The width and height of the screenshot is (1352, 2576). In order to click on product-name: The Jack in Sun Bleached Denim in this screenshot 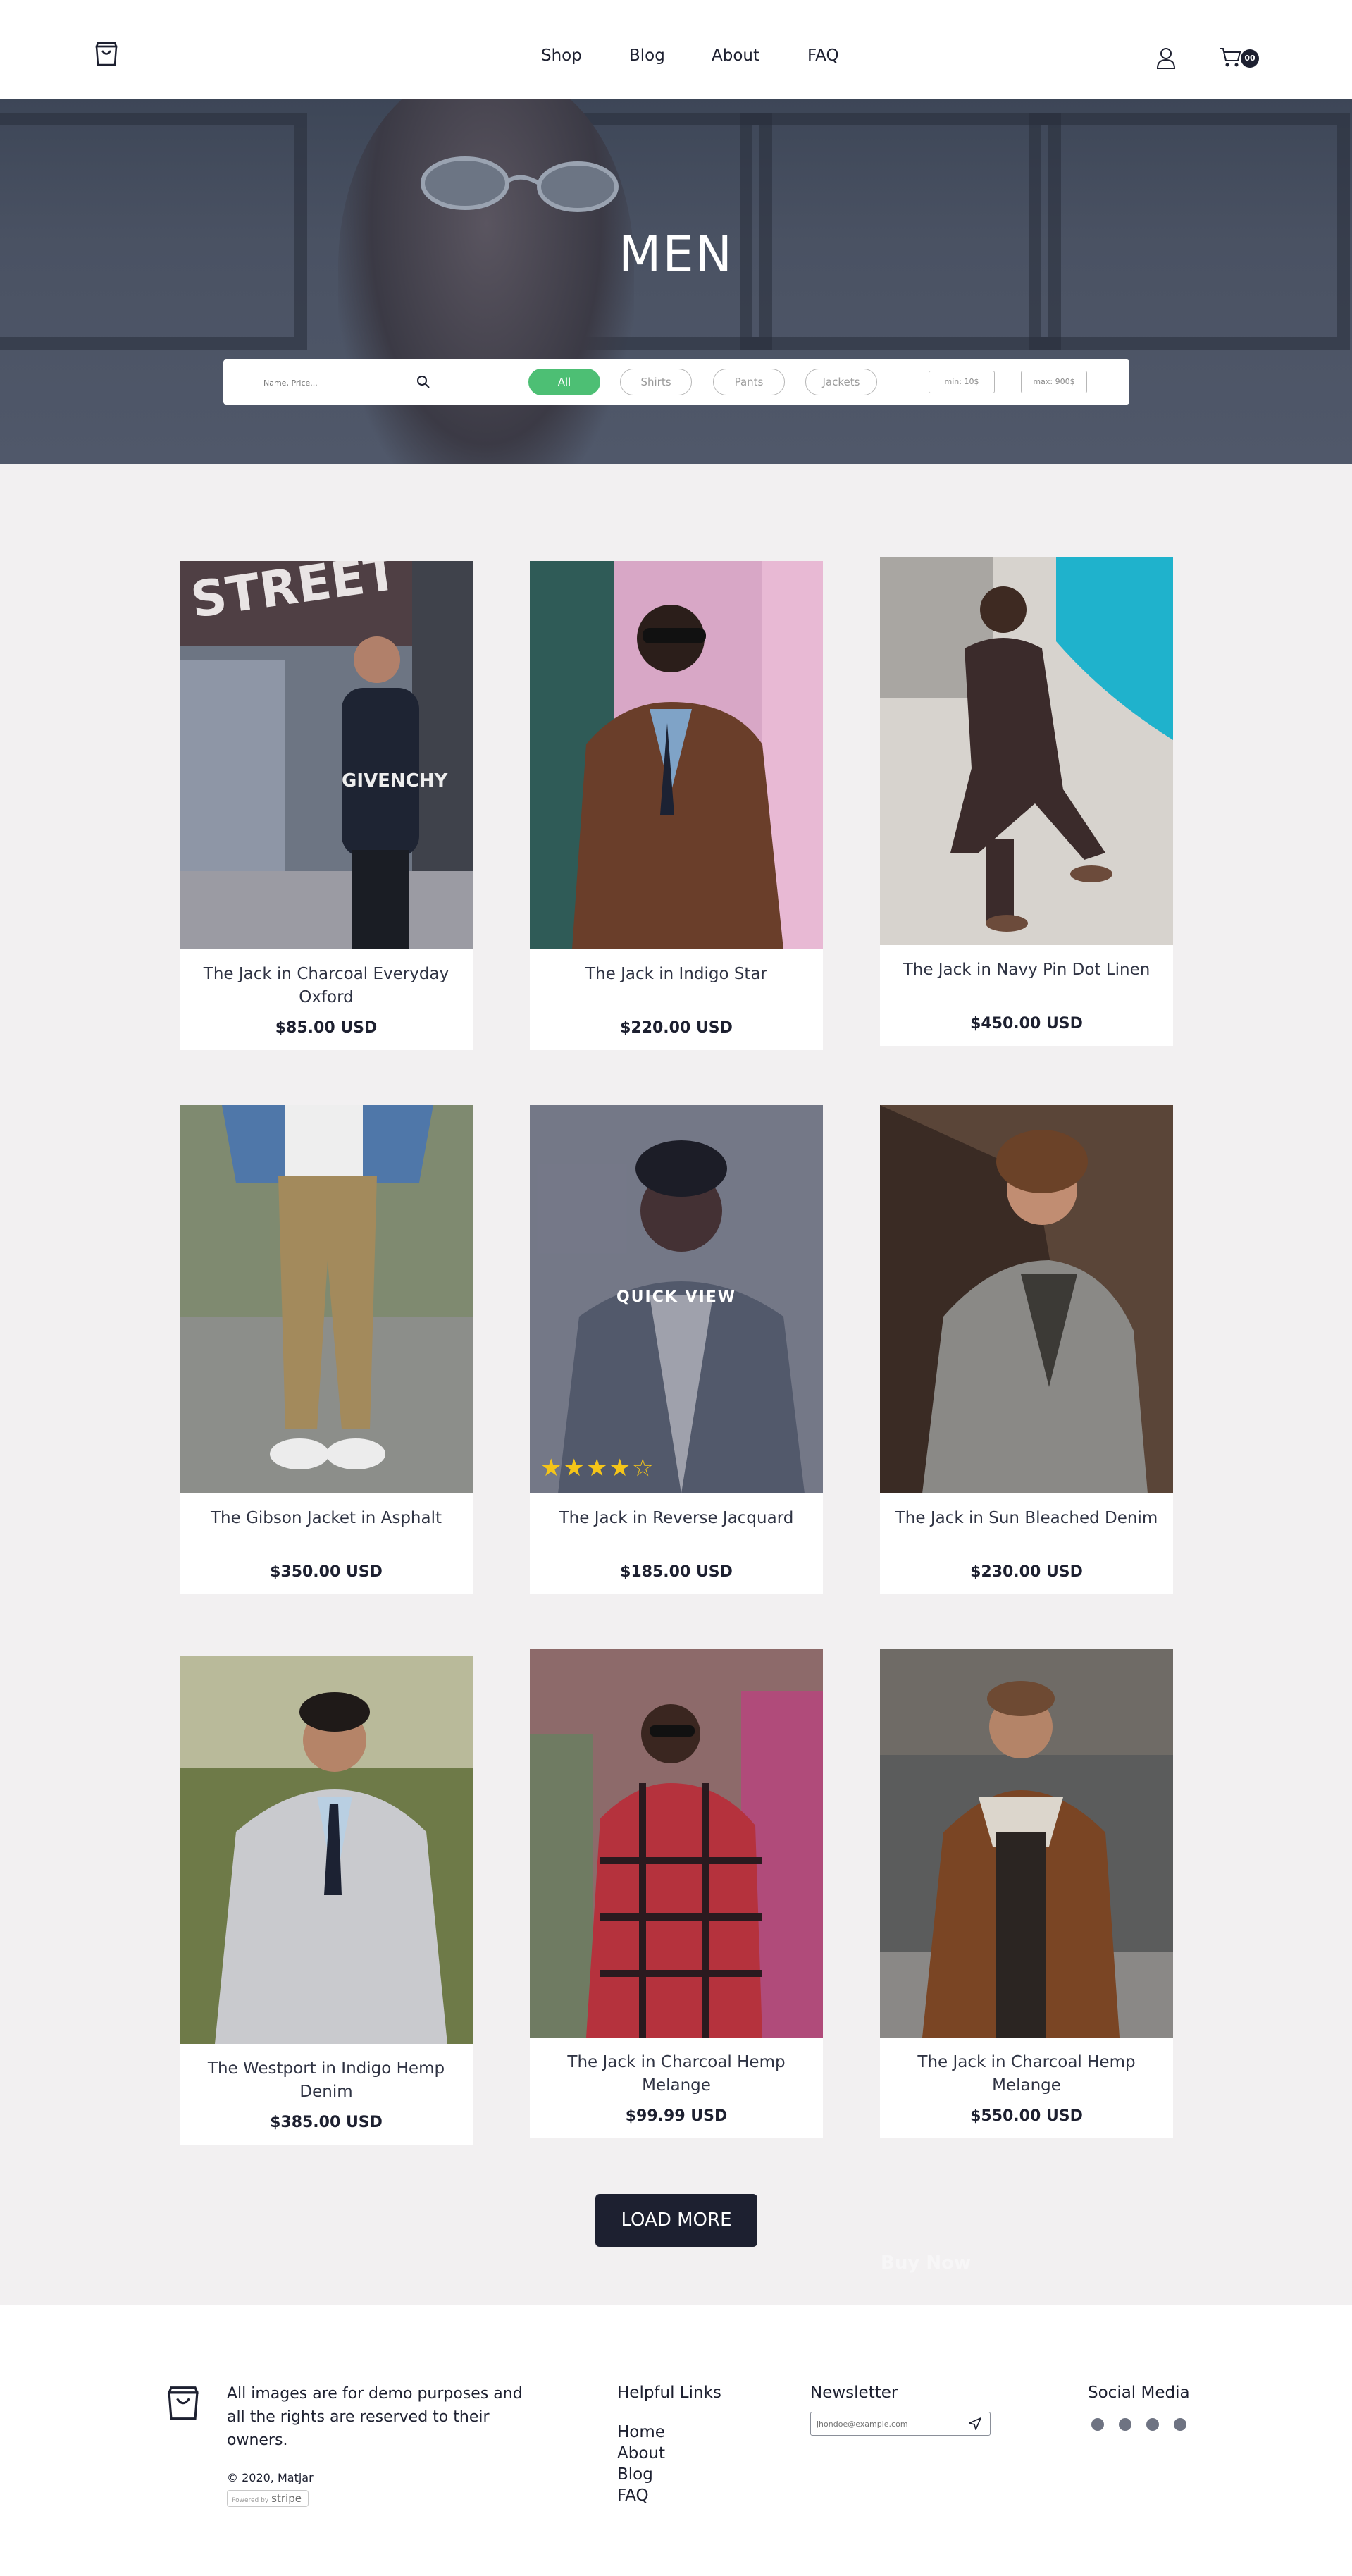, I will do `click(1026, 1519)`.